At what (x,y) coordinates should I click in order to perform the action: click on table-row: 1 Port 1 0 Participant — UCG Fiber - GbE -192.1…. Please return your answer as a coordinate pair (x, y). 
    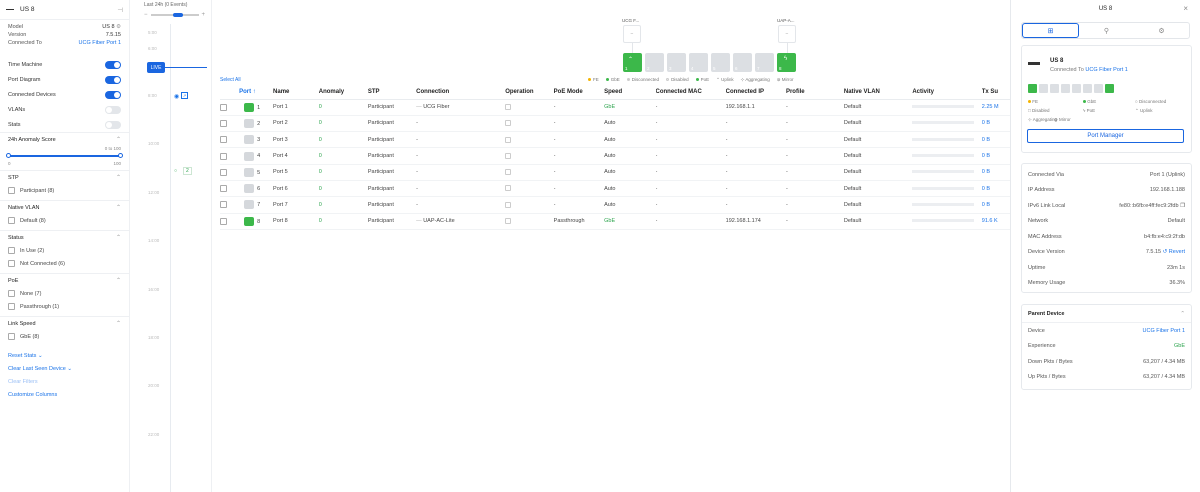
    Looking at the image, I should click on (615, 107).